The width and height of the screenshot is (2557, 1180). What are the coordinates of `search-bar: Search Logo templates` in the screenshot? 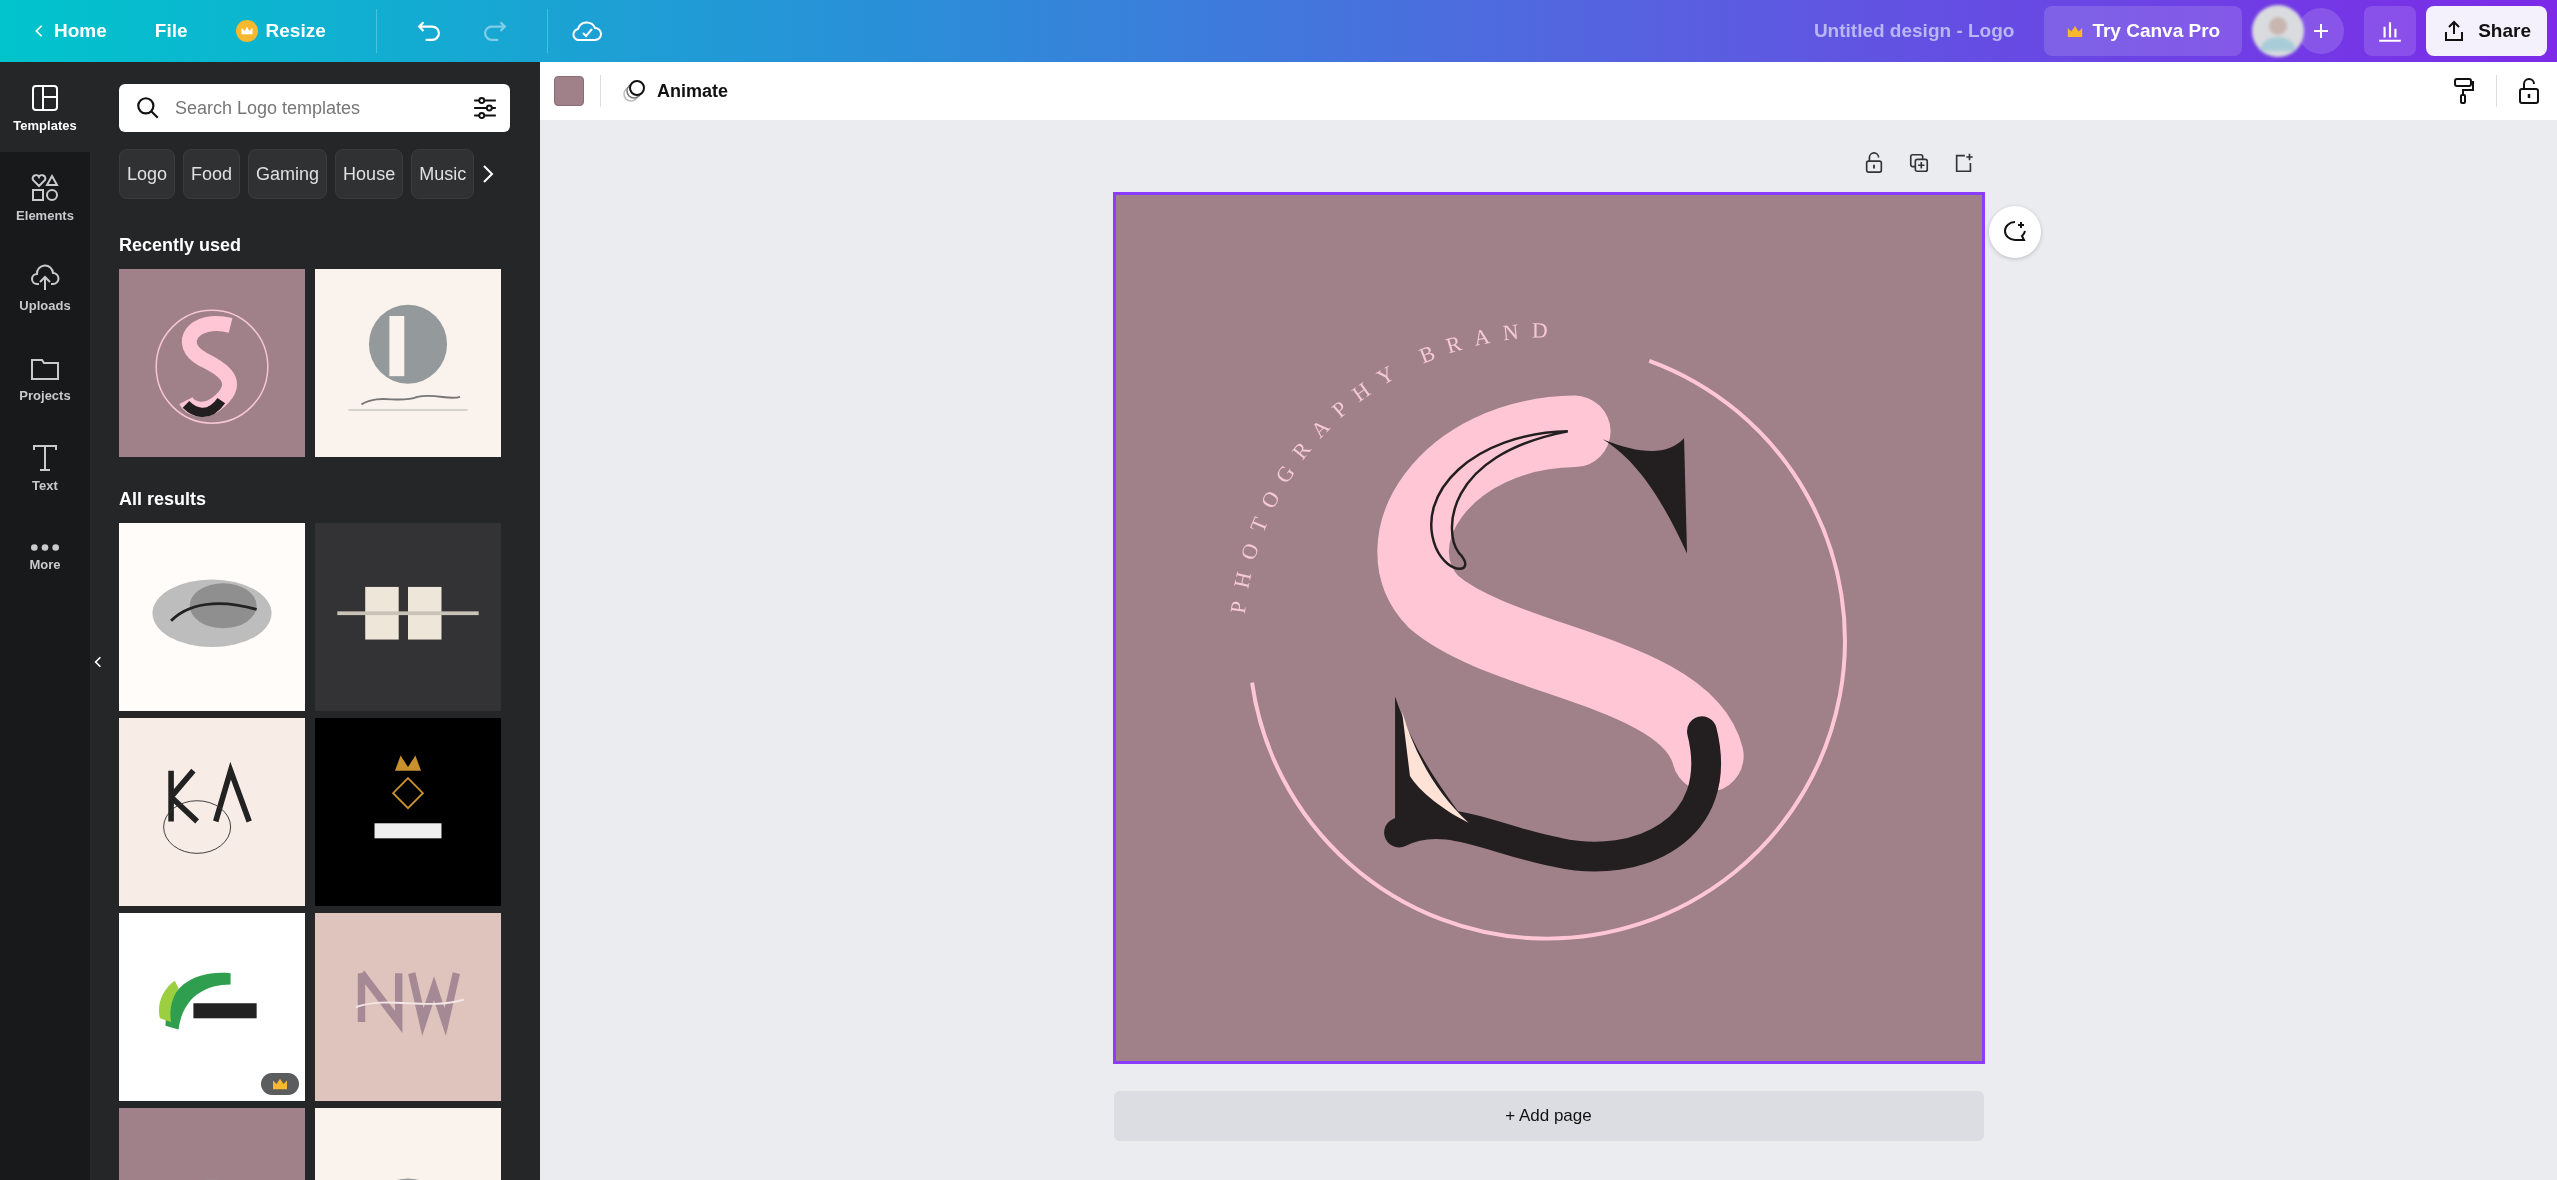 It's located at (314, 108).